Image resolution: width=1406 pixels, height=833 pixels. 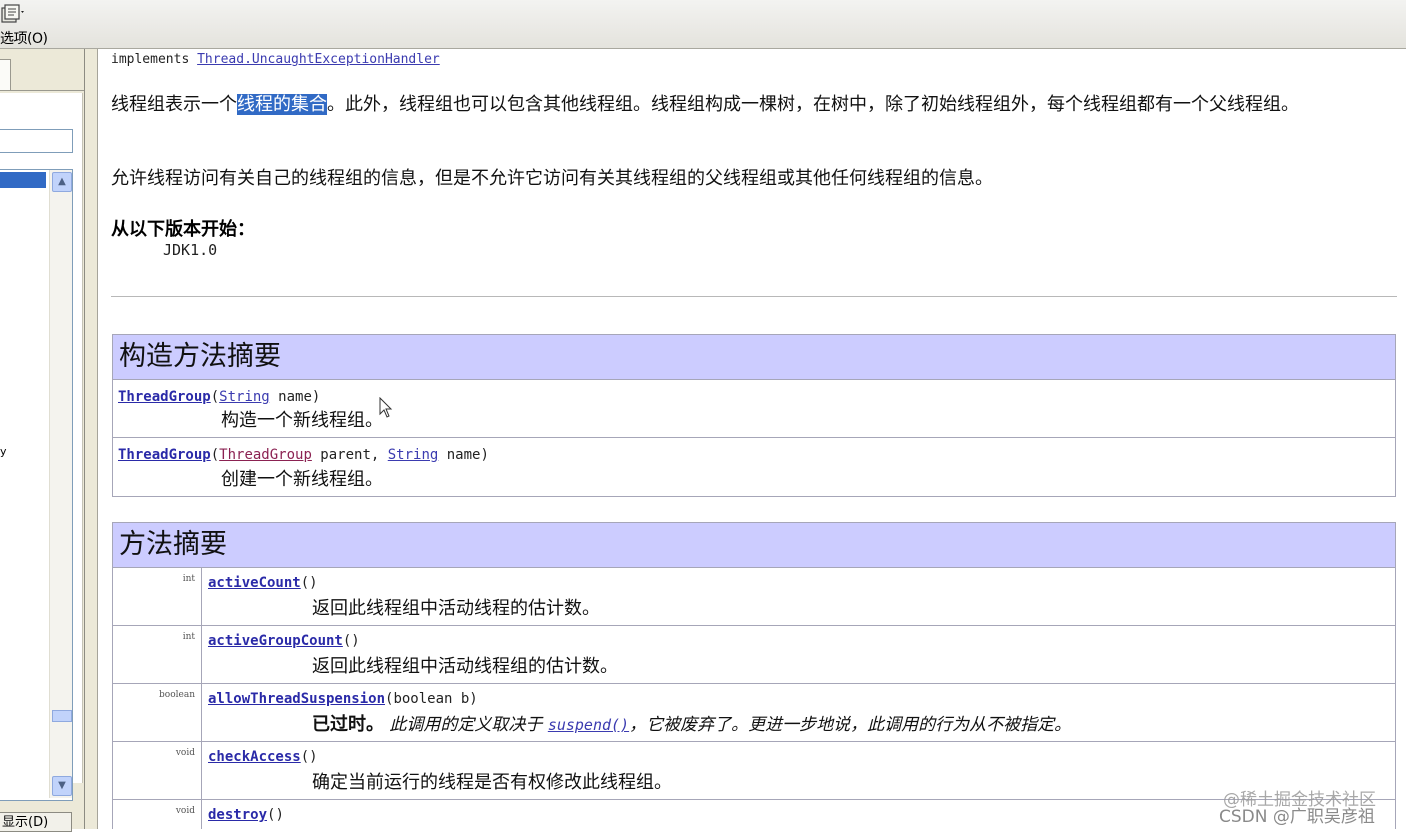 What do you see at coordinates (150, 59) in the screenshot?
I see `implements-keyword: implements` at bounding box center [150, 59].